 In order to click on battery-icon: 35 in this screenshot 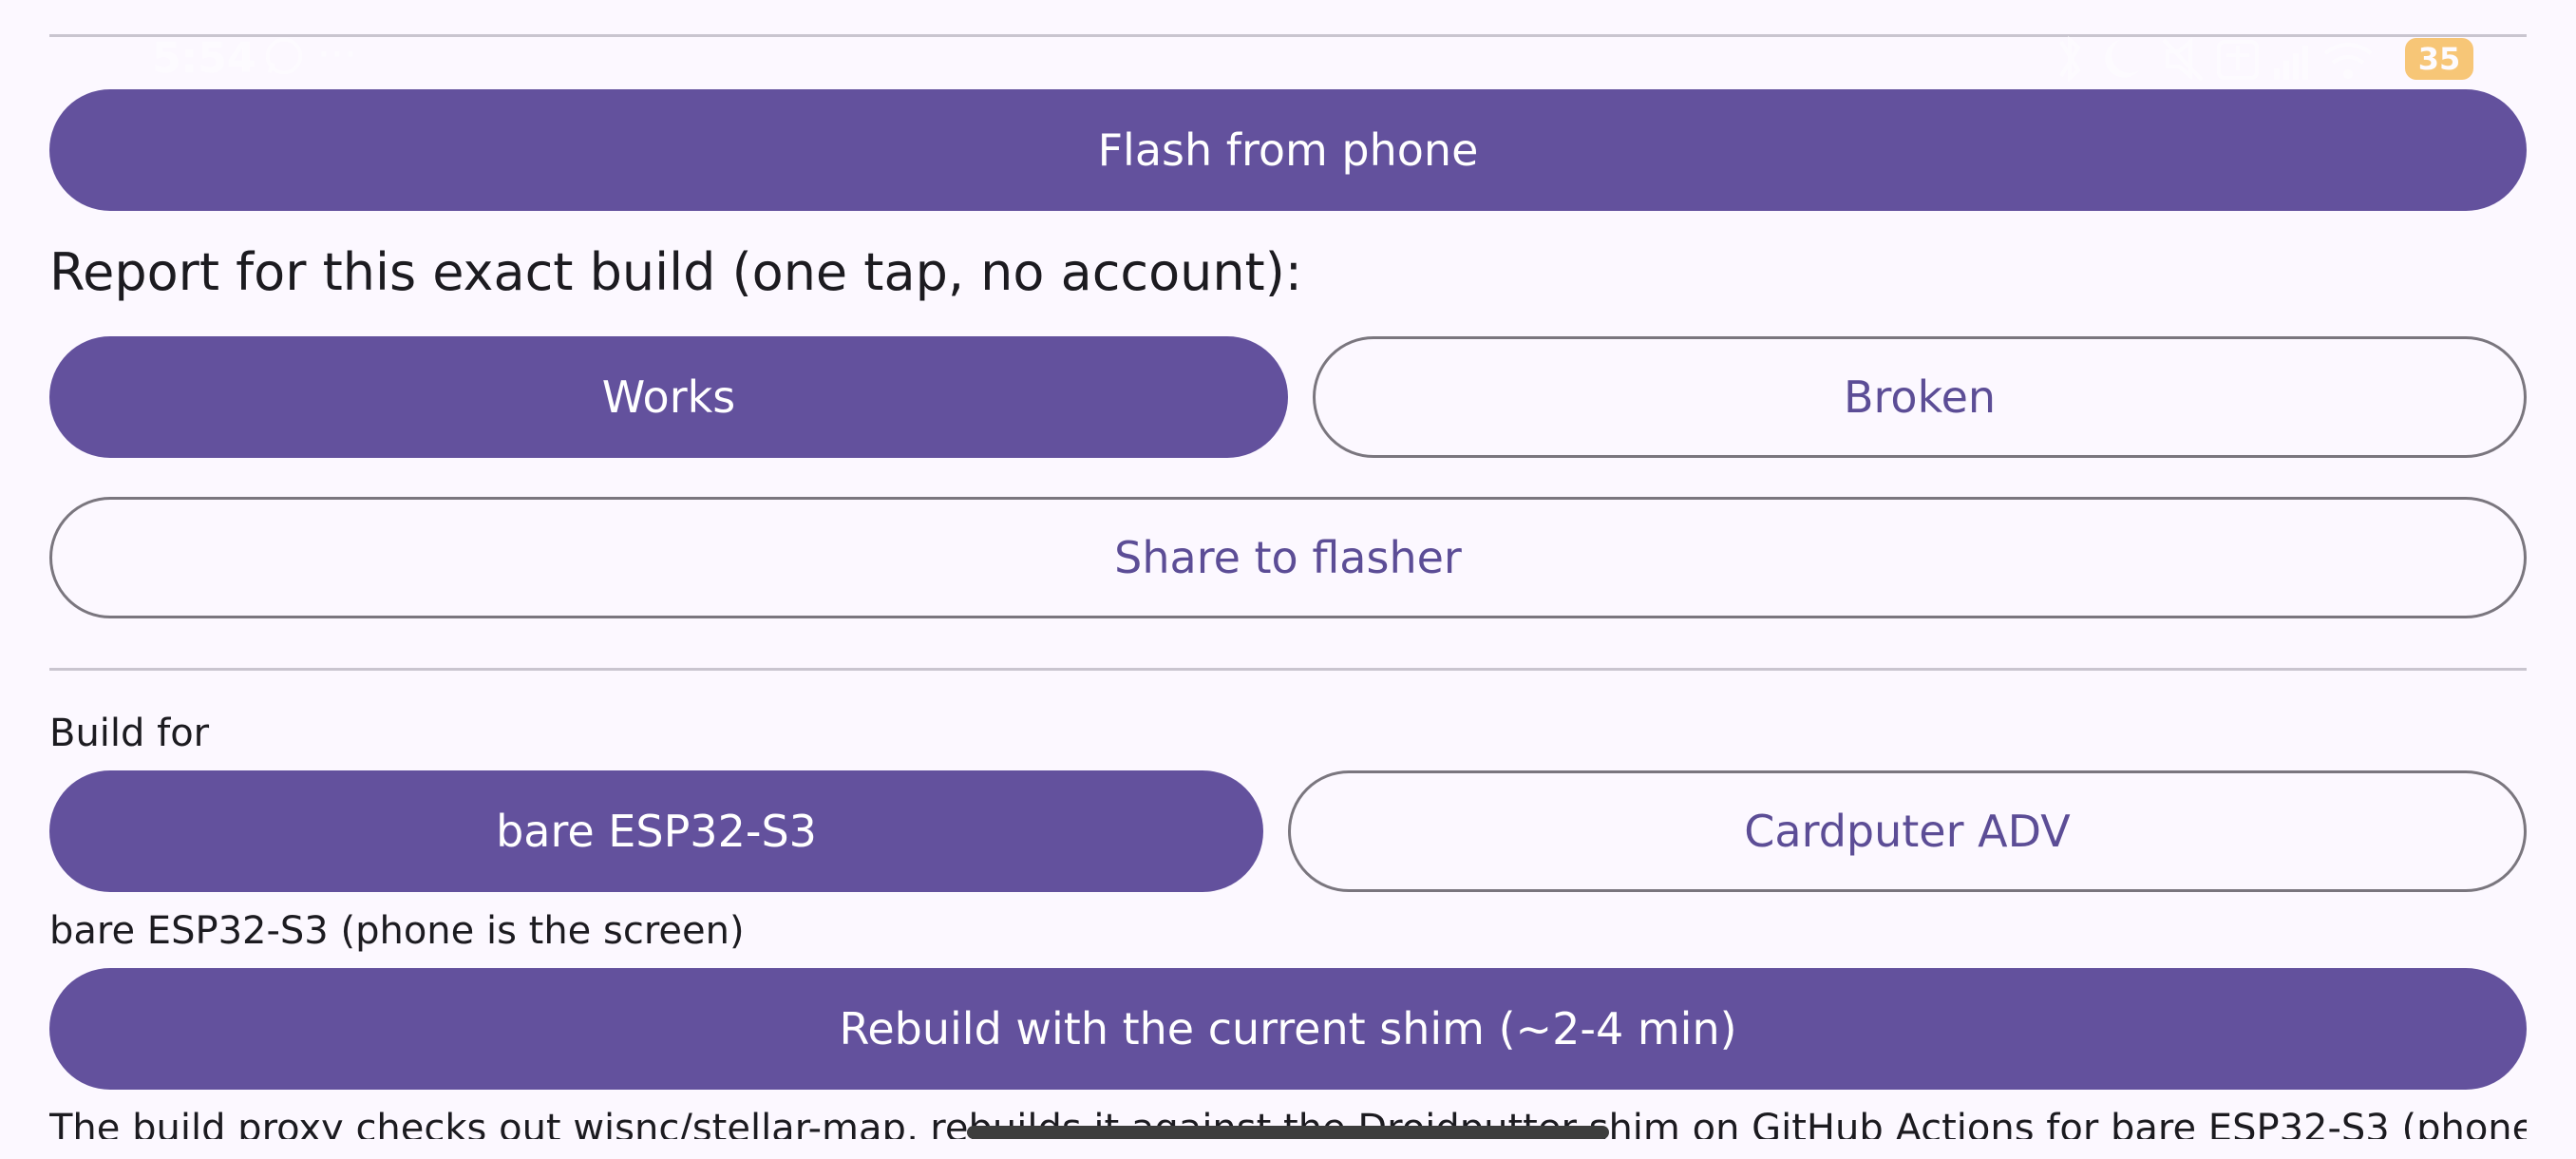, I will do `click(2439, 59)`.